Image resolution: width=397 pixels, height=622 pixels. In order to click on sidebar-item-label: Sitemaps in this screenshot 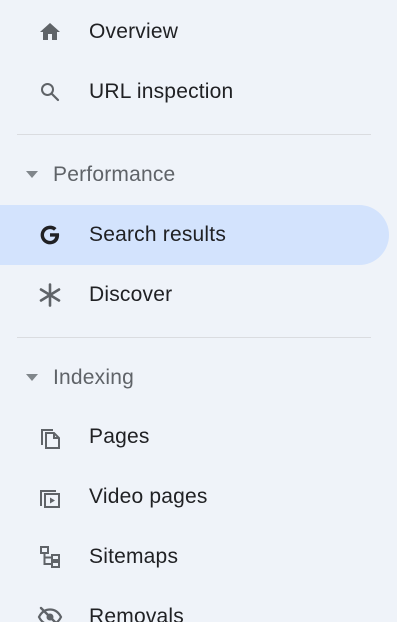, I will do `click(134, 556)`.